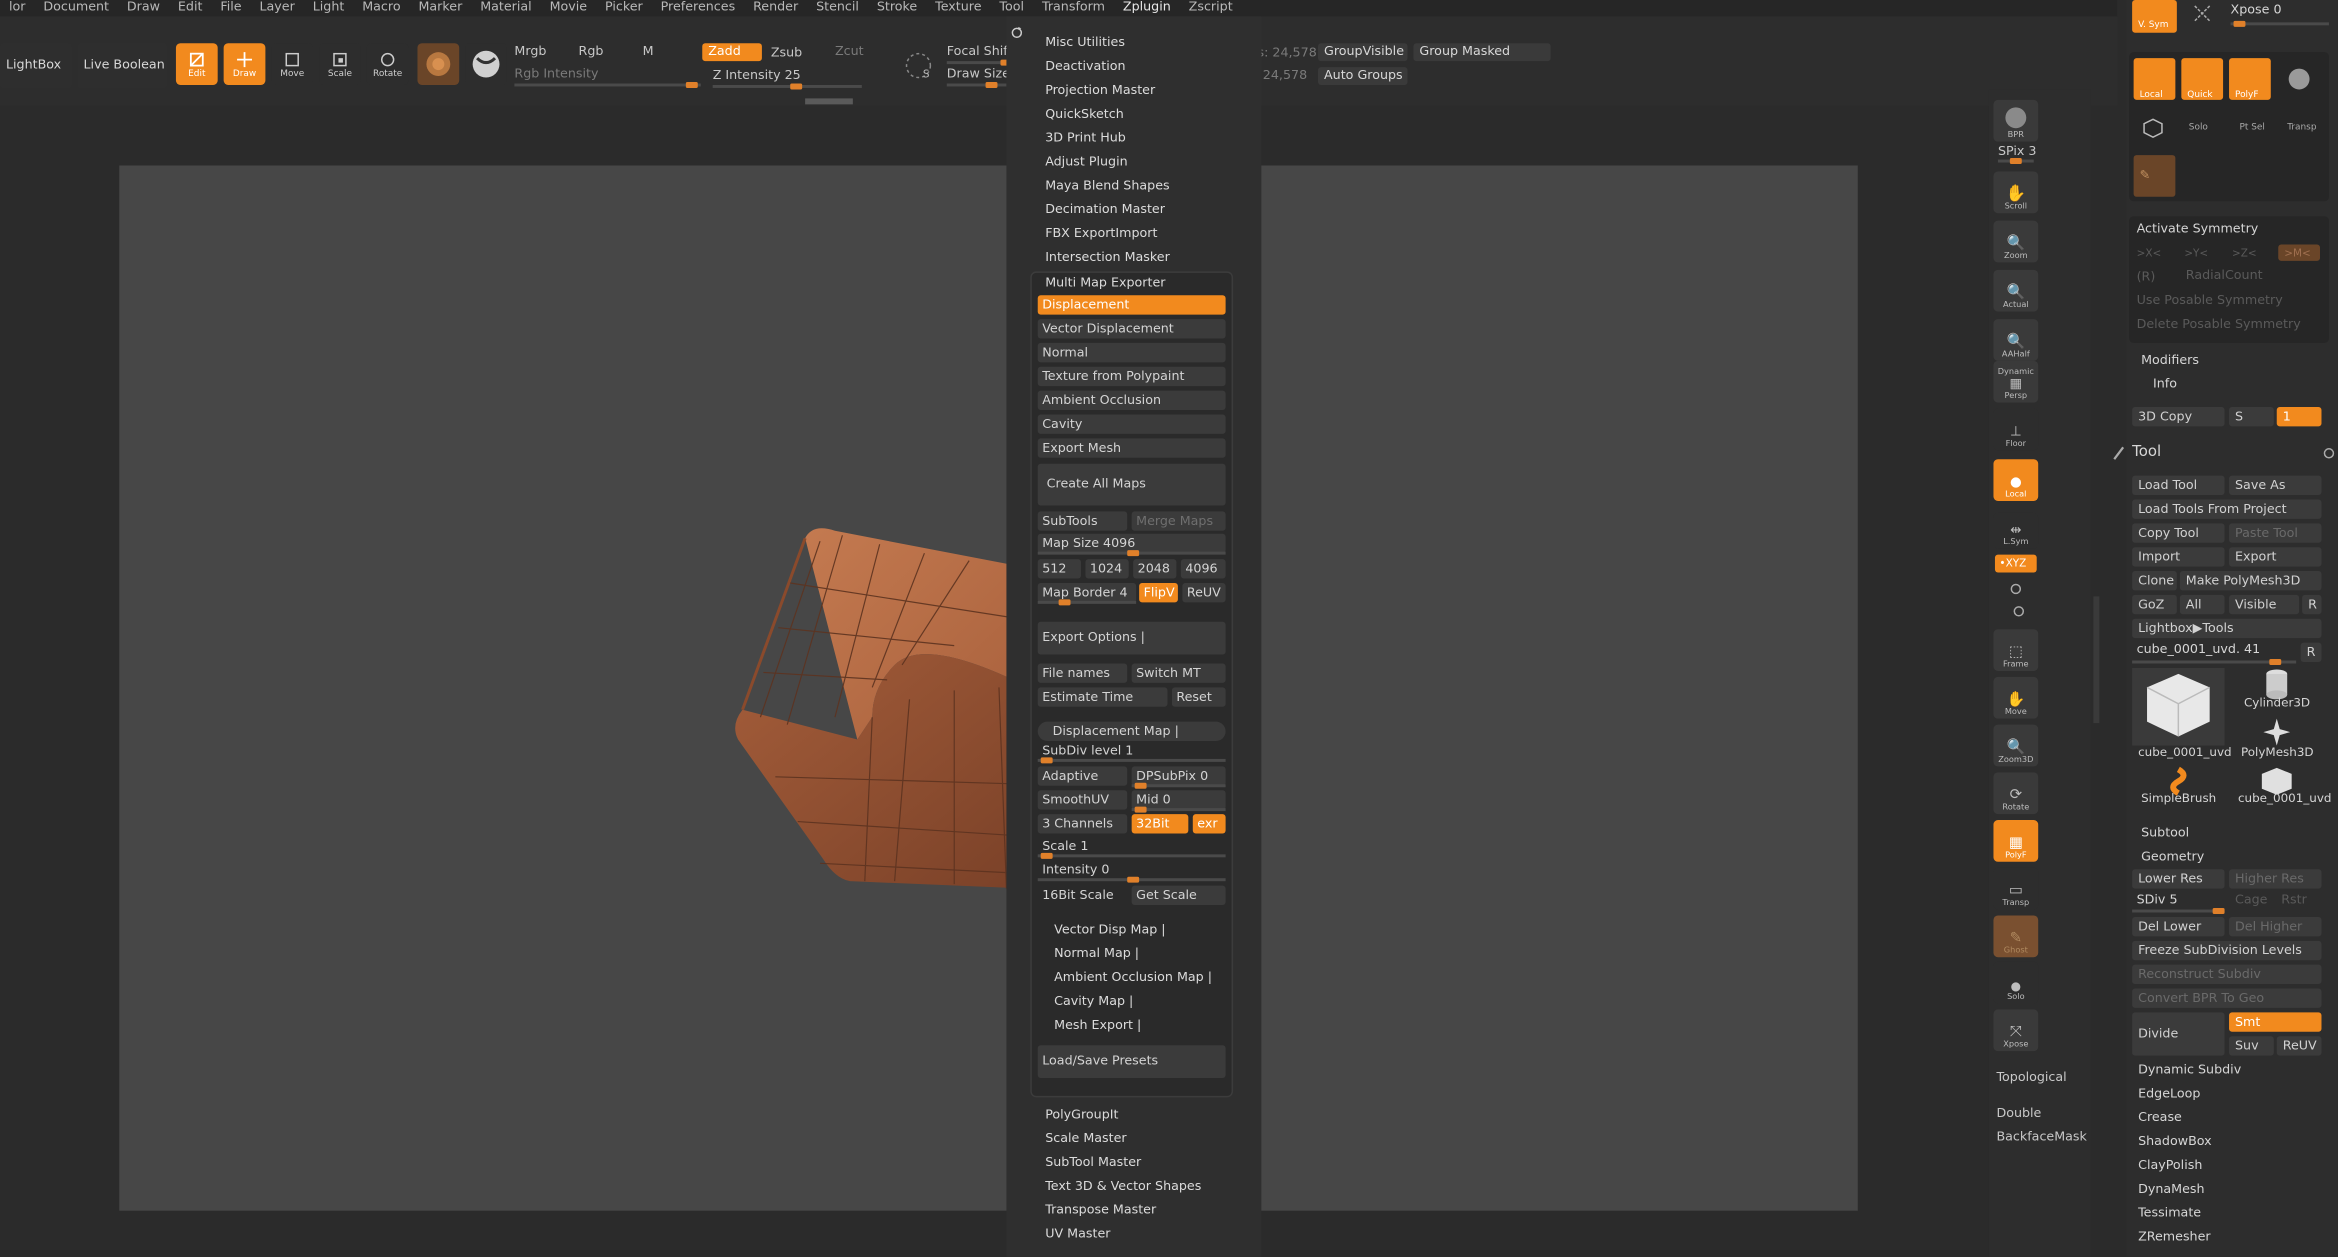 This screenshot has height=1257, width=2338. I want to click on sym-z-toggle: >Z<, so click(2244, 254).